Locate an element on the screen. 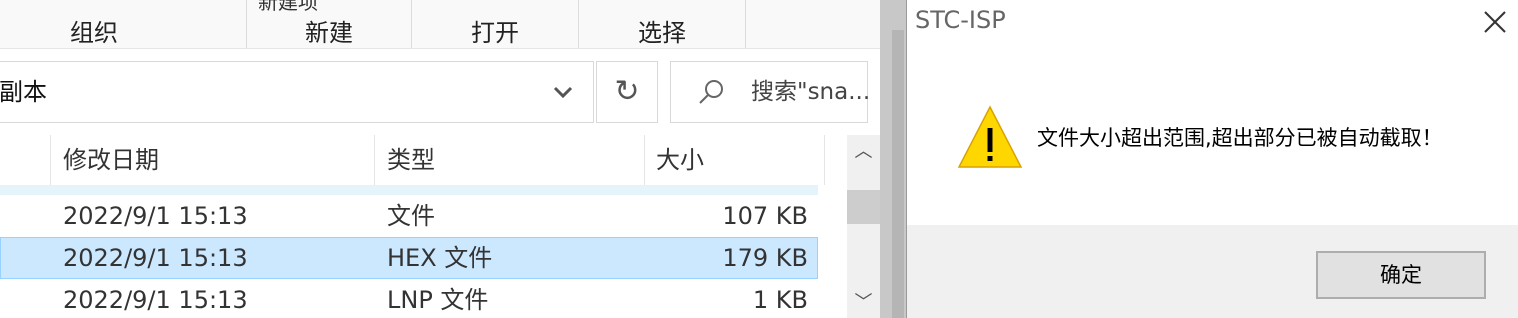 This screenshot has width=1518, height=318. table-row: 2022/9/1 15:13 LNP 文件 1 KB is located at coordinates (409, 298).